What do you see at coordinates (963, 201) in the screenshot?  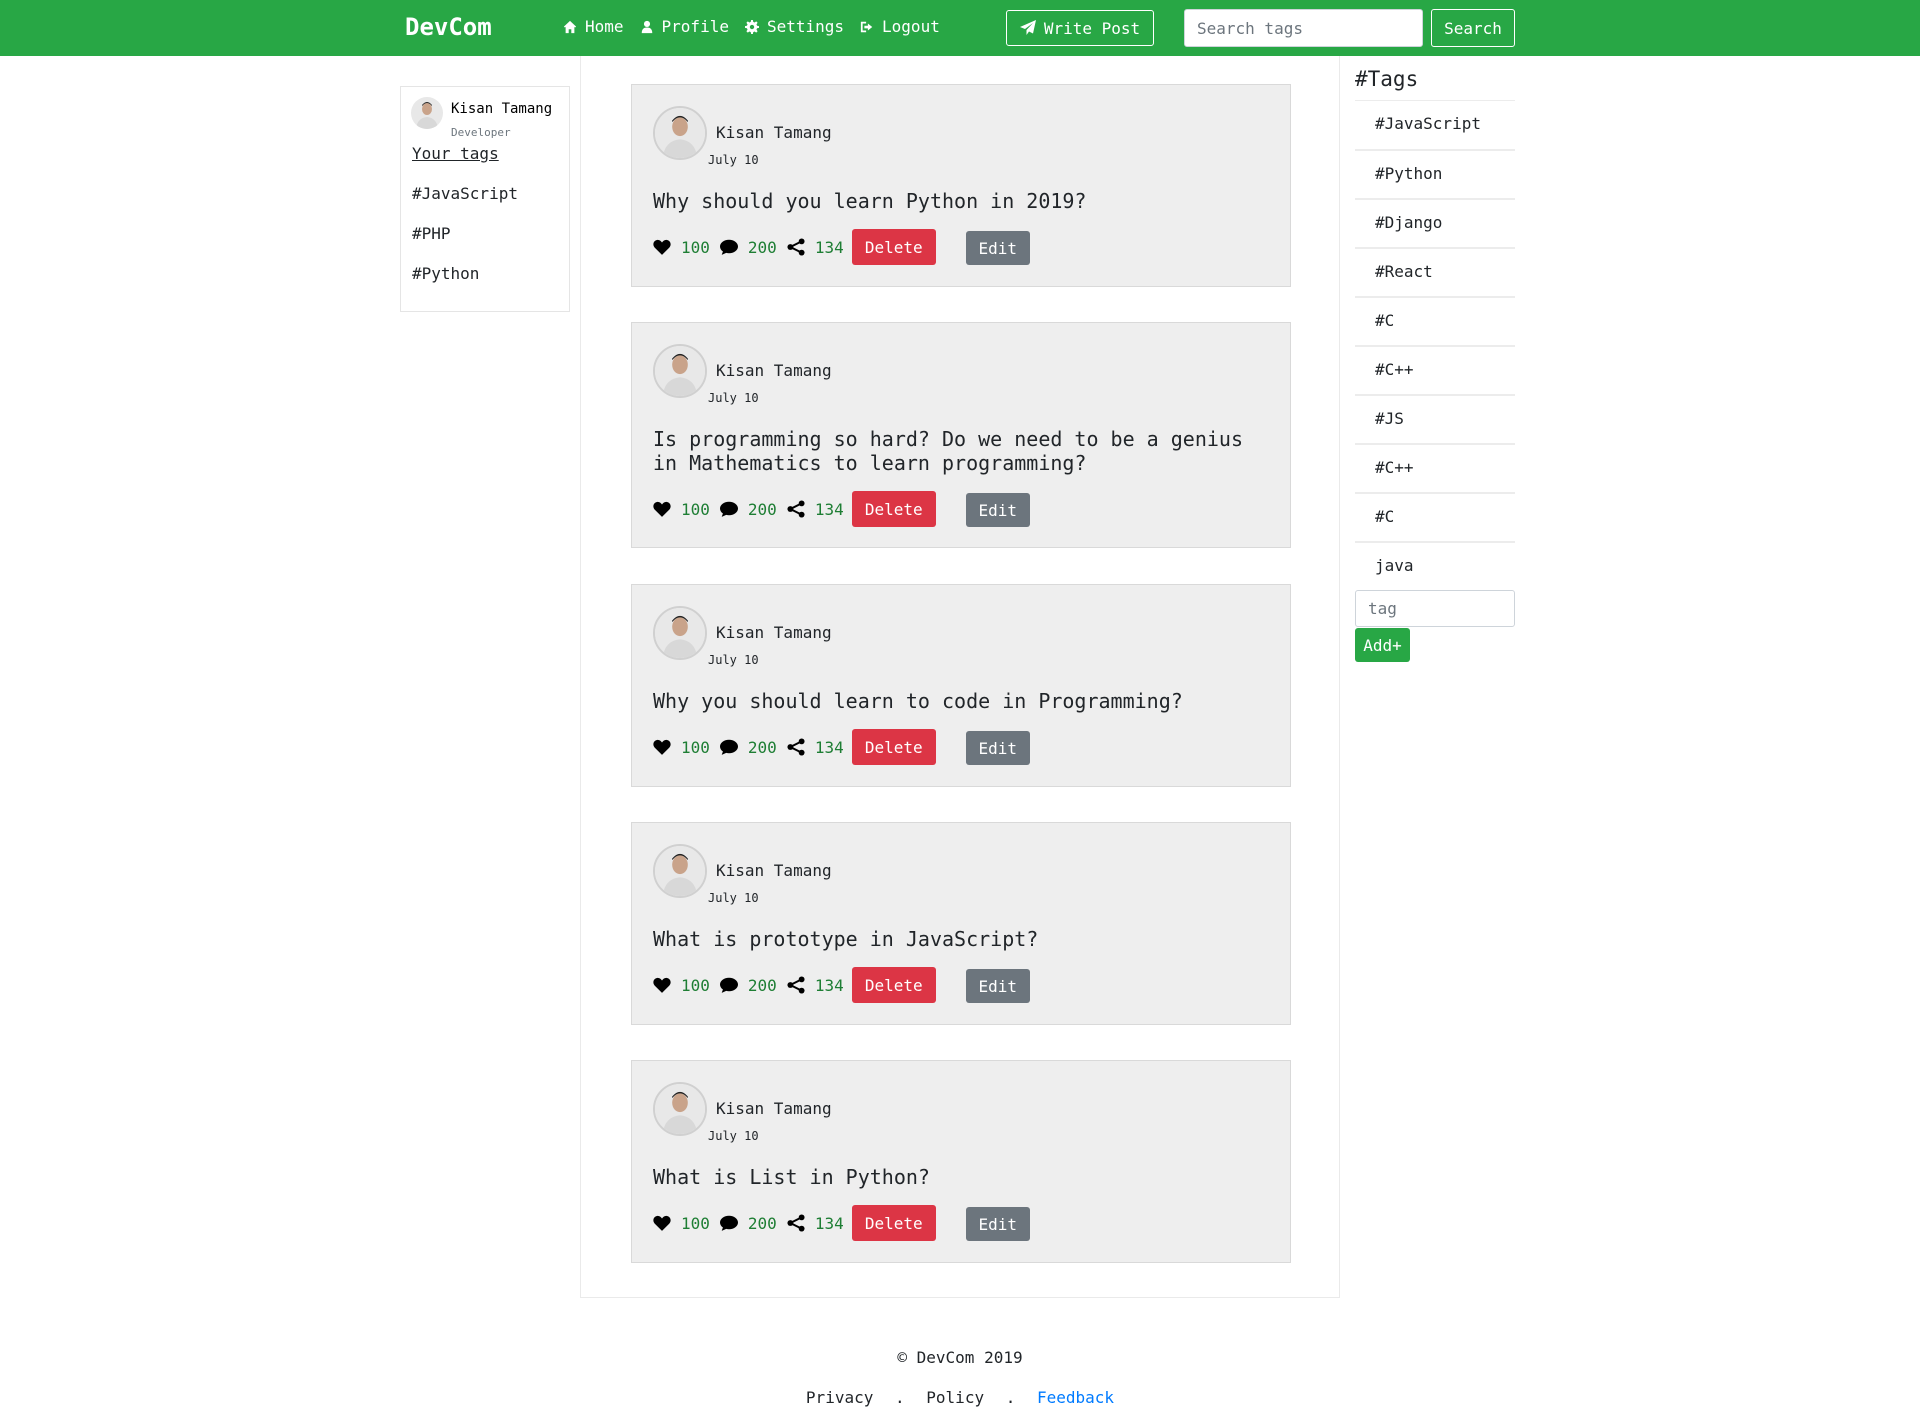 I see `post-title: Why should you learn Python in 2019?` at bounding box center [963, 201].